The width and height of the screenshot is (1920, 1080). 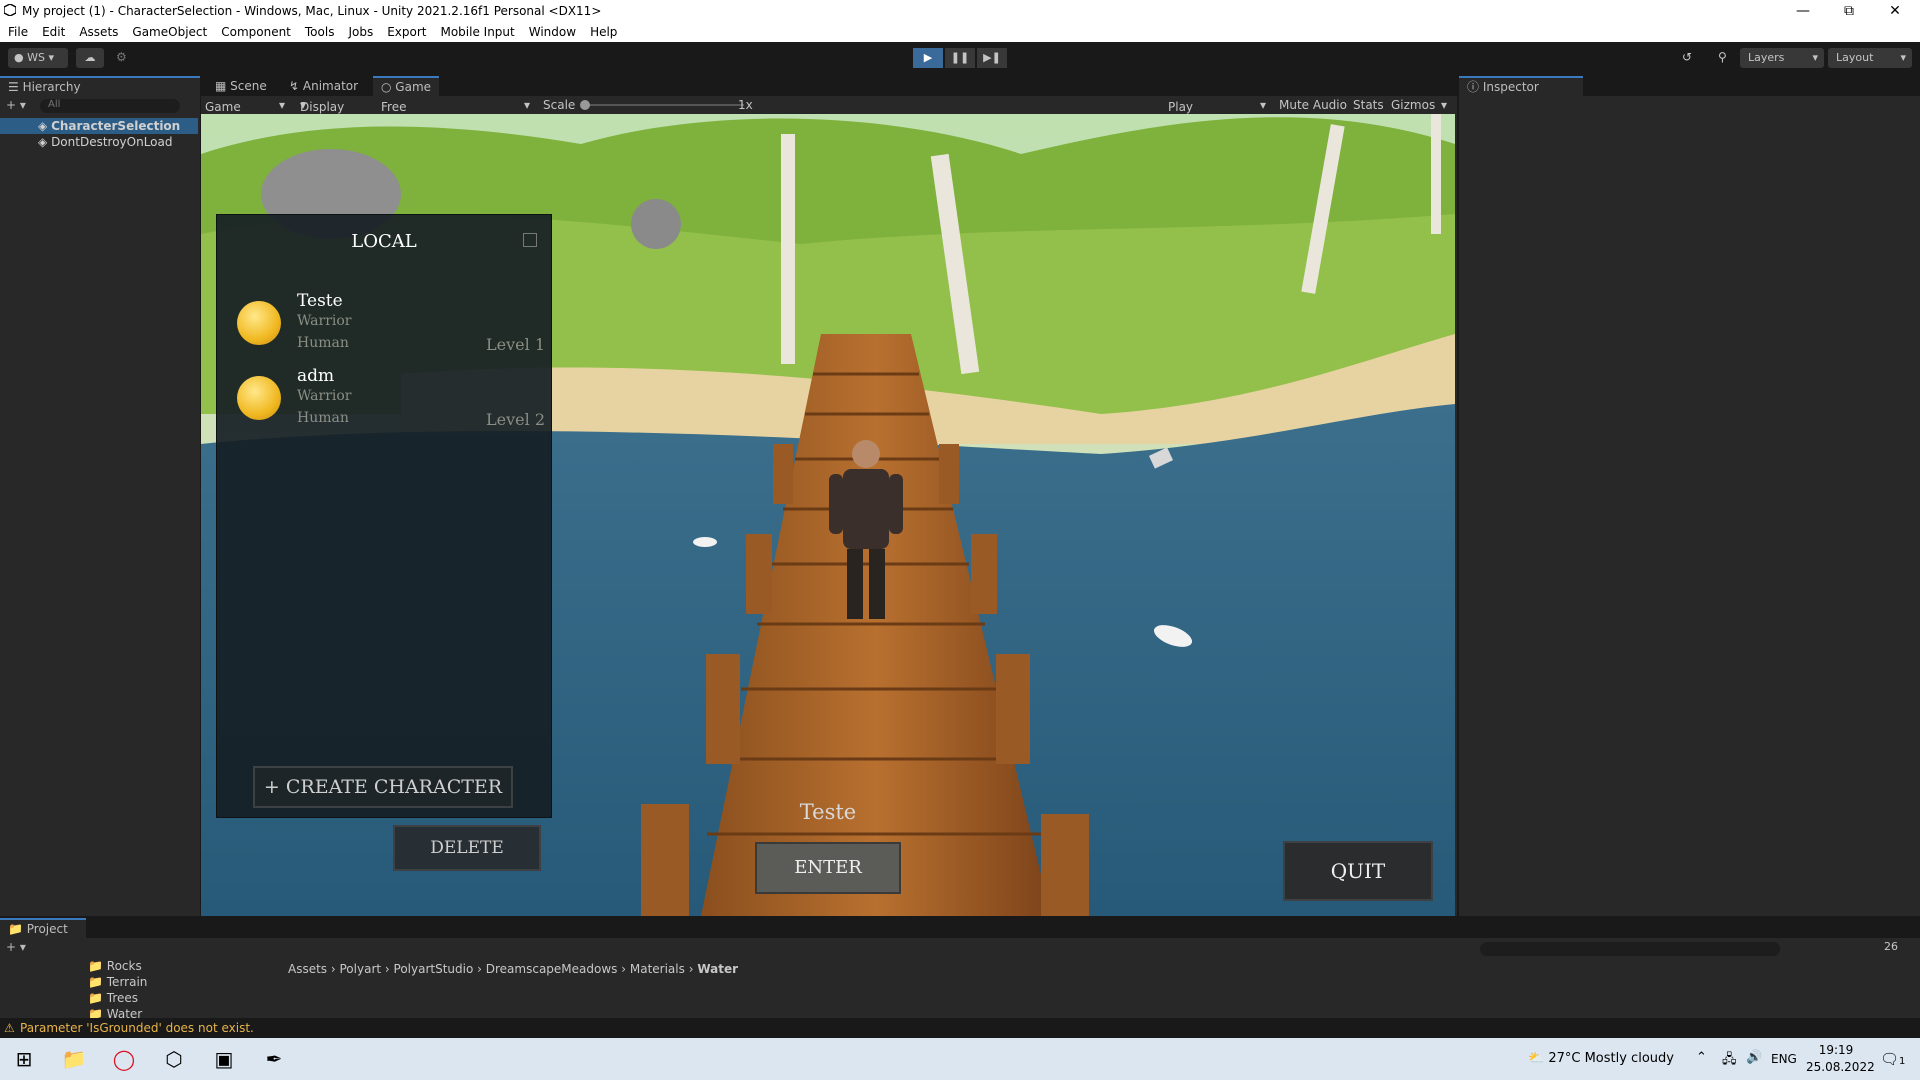 I want to click on notification-icon: 🗨1, so click(x=1892, y=1059).